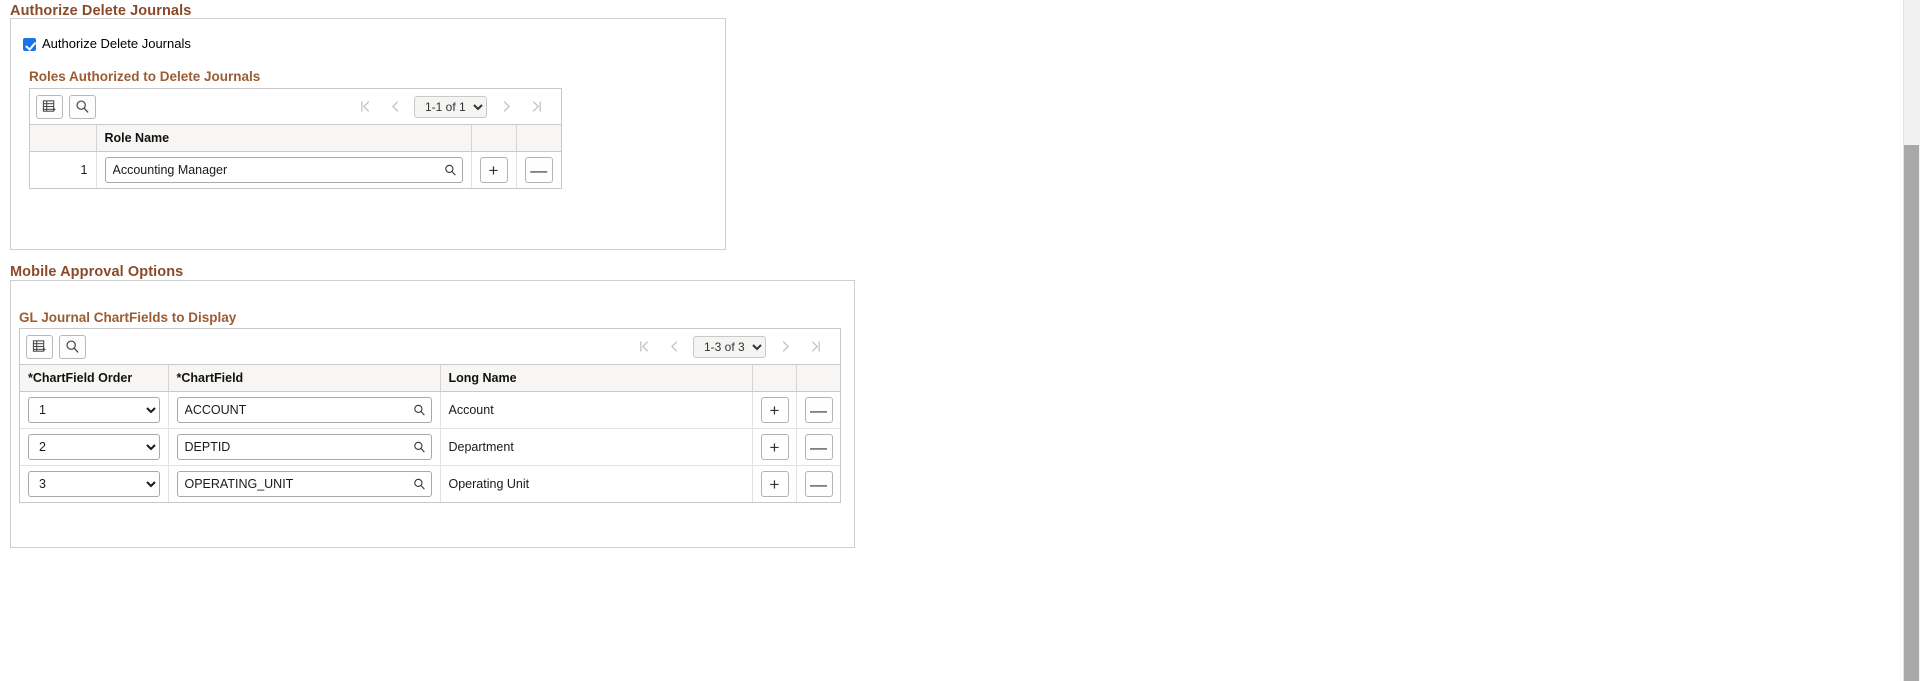 This screenshot has width=1920, height=681. I want to click on chartfields-col-long-name: Long Name, so click(596, 378).